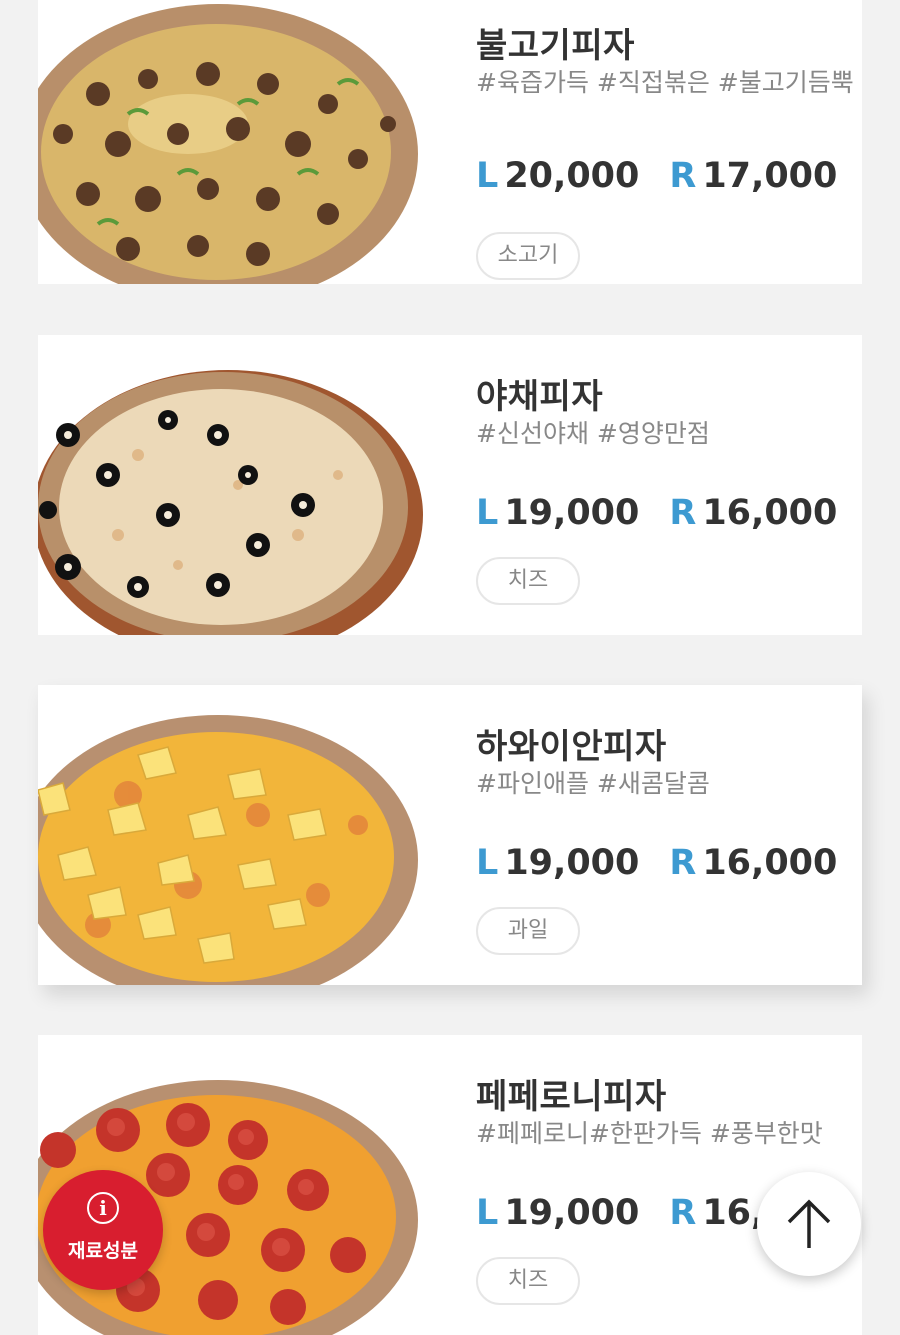  Describe the element at coordinates (571, 1097) in the screenshot. I see `menu-name: 페페로니피자` at that location.